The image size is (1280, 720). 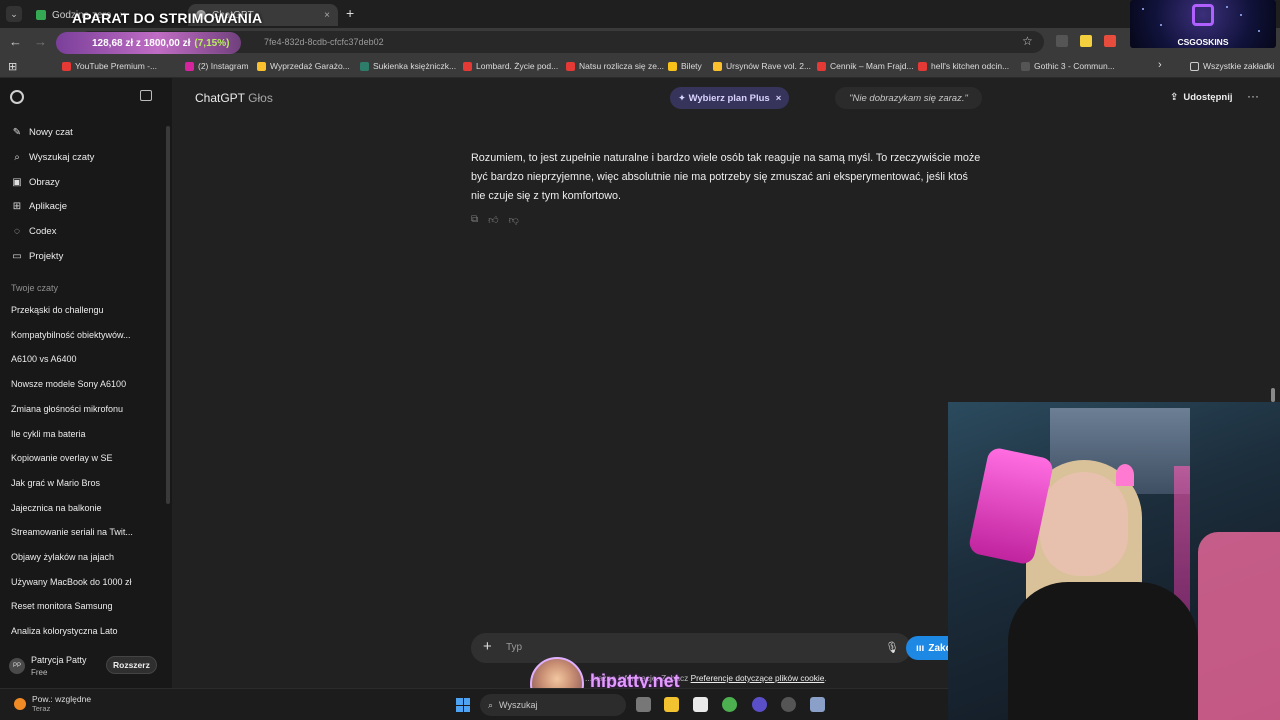 What do you see at coordinates (260, 98) in the screenshot?
I see `mode-label: Głos` at bounding box center [260, 98].